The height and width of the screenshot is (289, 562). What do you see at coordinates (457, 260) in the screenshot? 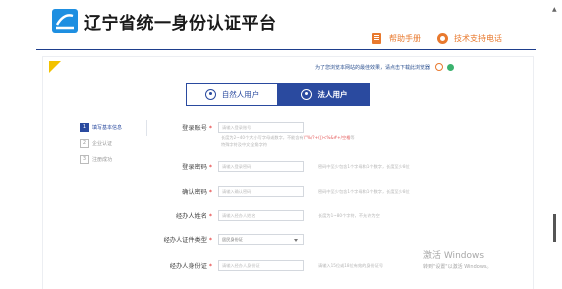
I see `windows-activation-watermark: 激活 Windows 转到"设置"以激活 Windows。` at bounding box center [457, 260].